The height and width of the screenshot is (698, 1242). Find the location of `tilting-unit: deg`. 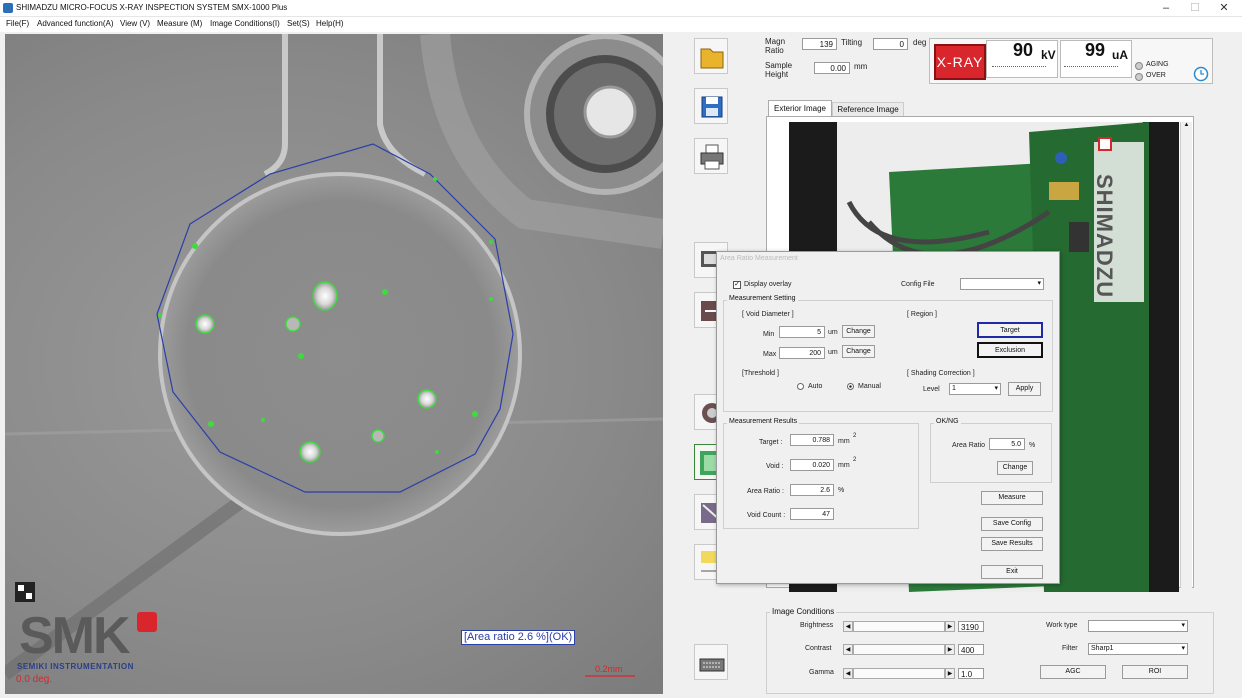

tilting-unit: deg is located at coordinates (920, 42).